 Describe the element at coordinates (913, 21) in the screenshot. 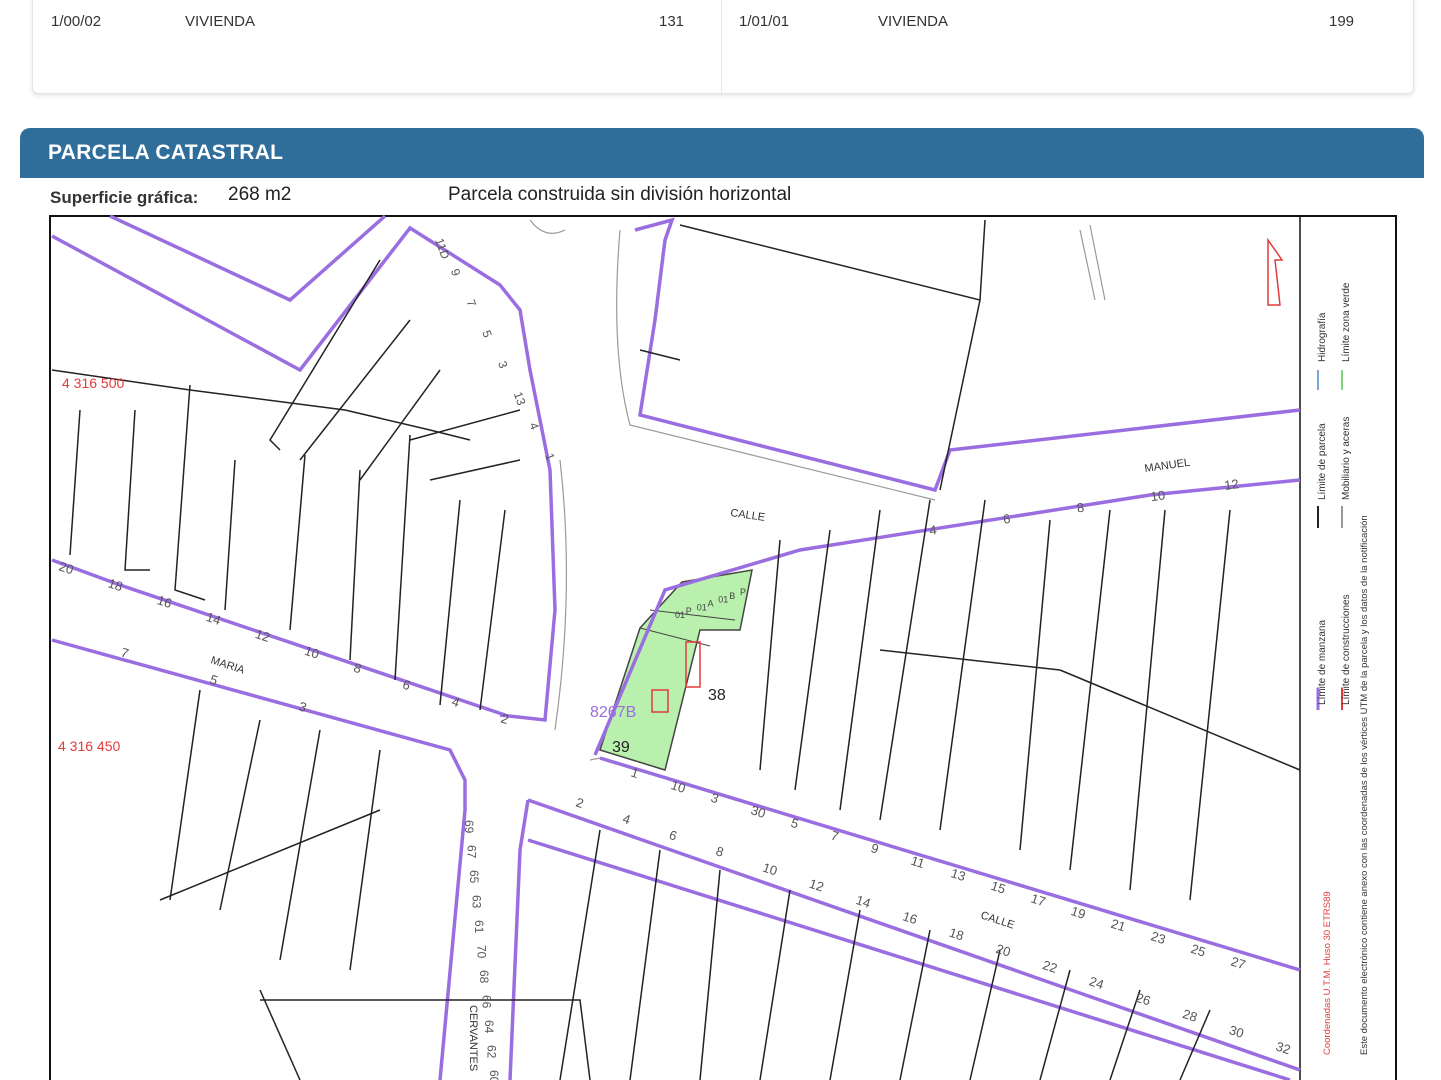

I see `unit-use-right: VIVIENDA` at that location.